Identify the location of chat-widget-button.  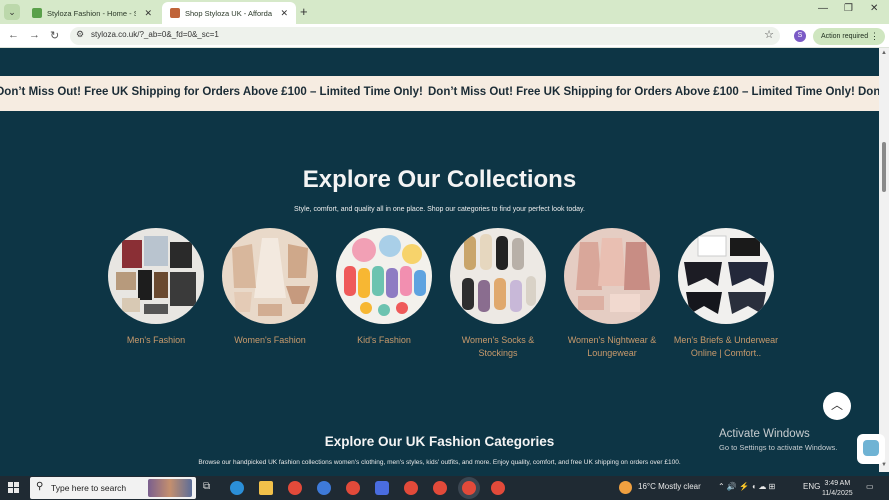
(871, 449).